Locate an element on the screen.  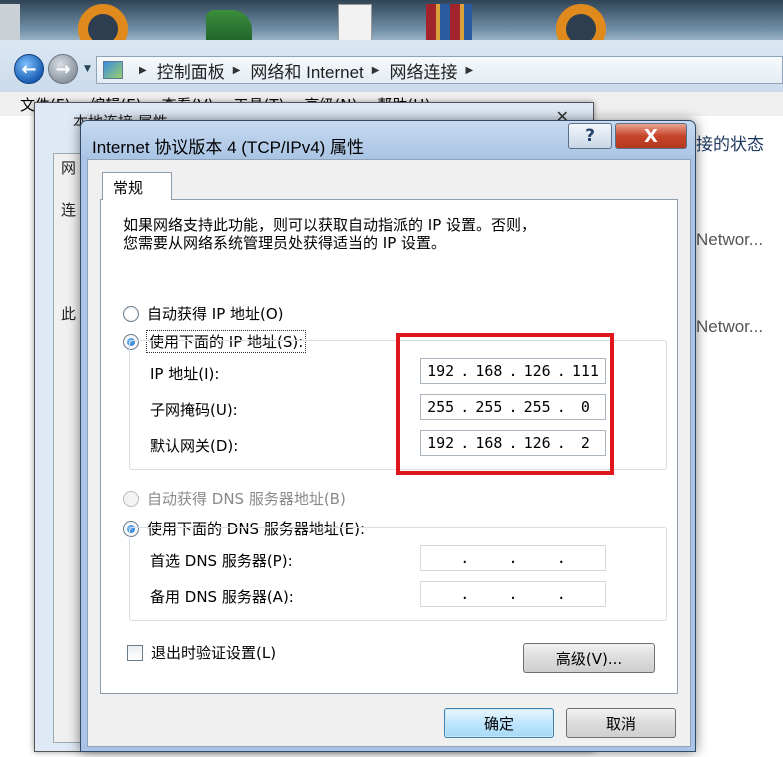
back-arrow-icon: ← is located at coordinates (29, 69).